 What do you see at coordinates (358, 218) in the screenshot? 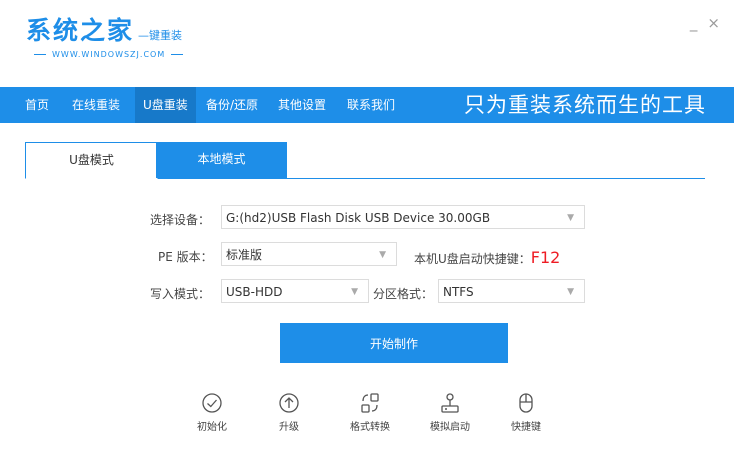
I see `device-value: G:(hd2)USB Flash Disk USB Device 30.00GB` at bounding box center [358, 218].